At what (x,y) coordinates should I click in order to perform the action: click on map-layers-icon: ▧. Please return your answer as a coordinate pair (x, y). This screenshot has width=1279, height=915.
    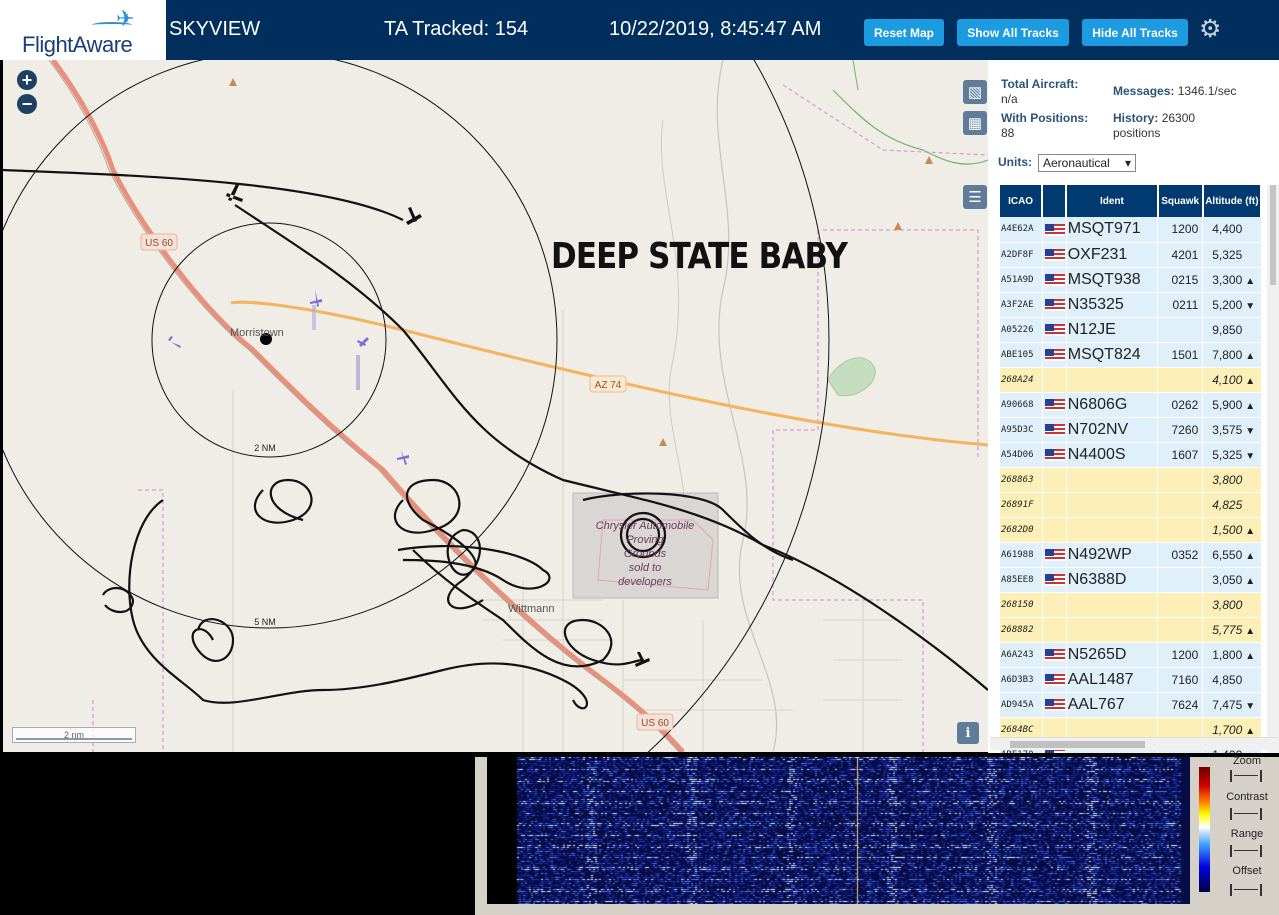
    Looking at the image, I should click on (975, 92).